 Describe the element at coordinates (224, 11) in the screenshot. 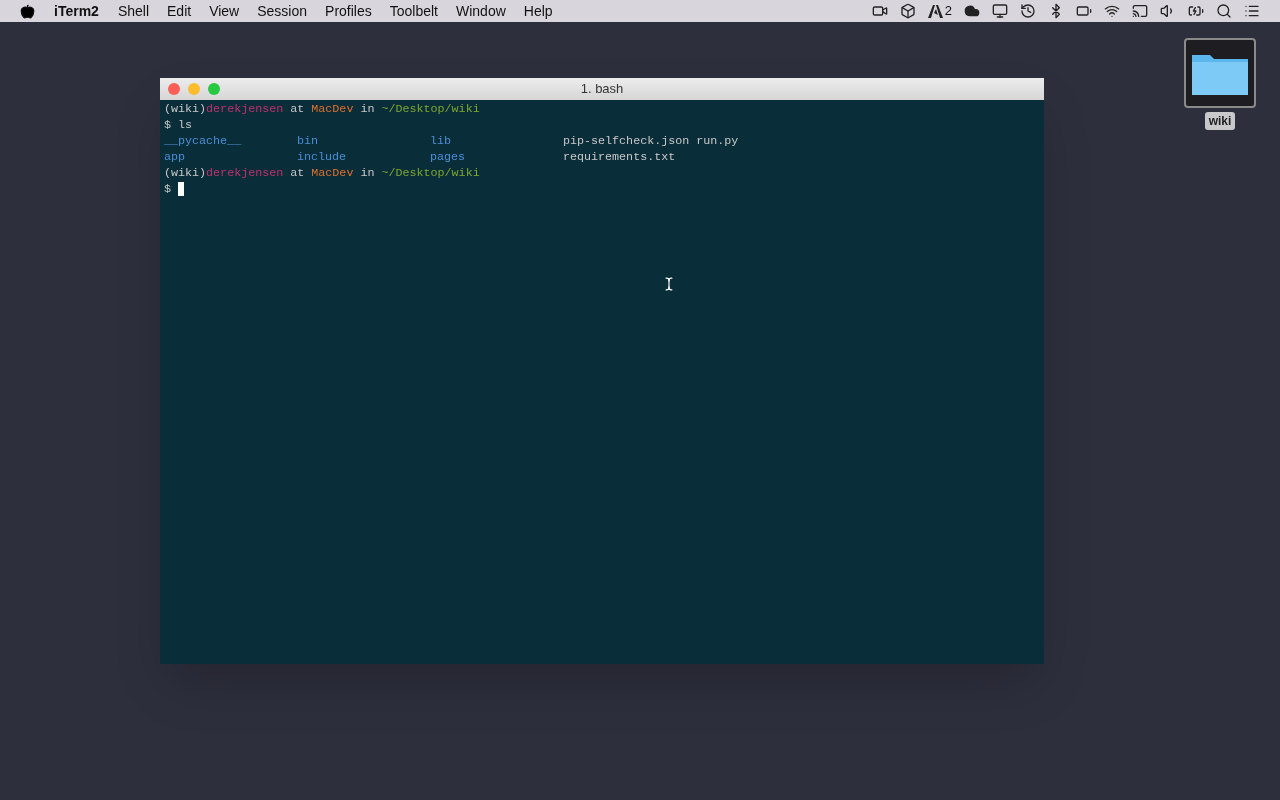

I see `menu-item: View` at that location.